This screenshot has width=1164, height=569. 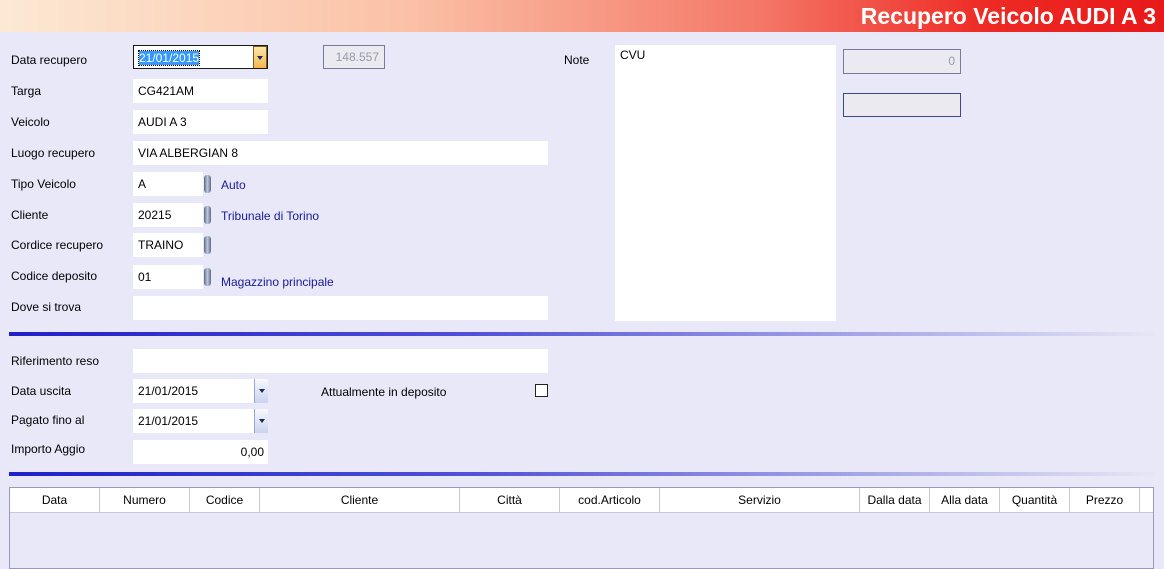 I want to click on data-recupero-dropdown-button, so click(x=260, y=57).